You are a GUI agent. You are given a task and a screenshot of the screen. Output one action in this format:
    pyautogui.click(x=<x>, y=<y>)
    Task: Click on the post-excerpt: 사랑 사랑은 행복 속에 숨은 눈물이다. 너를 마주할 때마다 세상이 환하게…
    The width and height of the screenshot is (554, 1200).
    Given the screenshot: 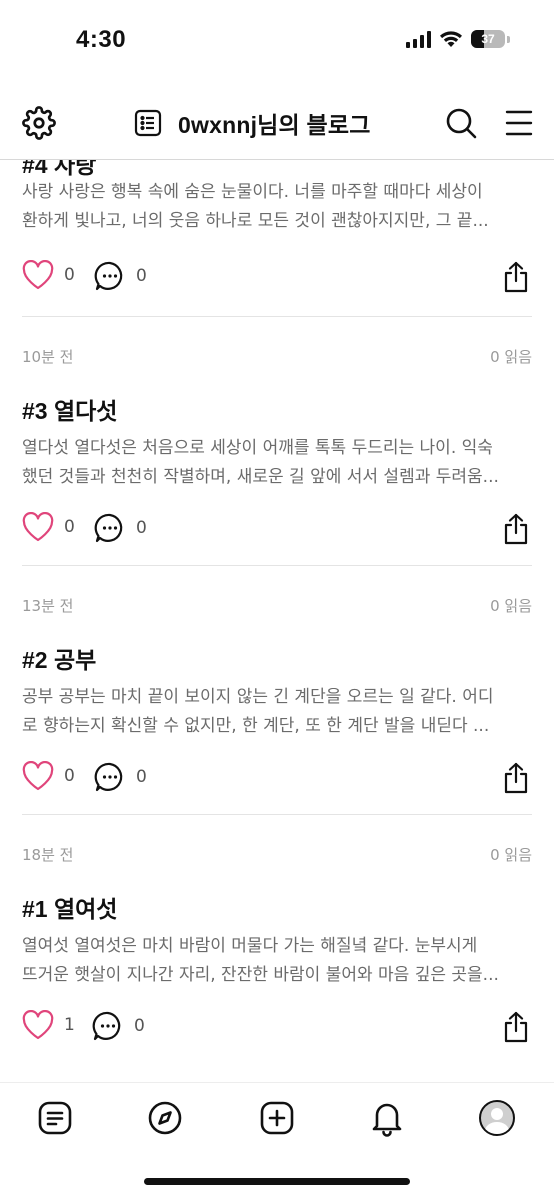 What is the action you would take?
    pyautogui.click(x=273, y=207)
    